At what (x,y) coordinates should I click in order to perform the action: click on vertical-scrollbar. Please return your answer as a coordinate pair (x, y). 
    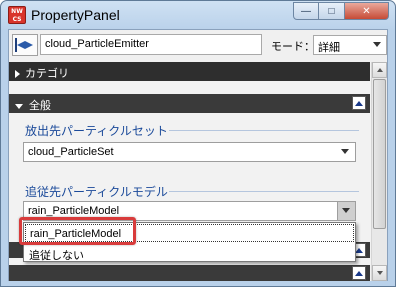
    Looking at the image, I should click on (379, 171).